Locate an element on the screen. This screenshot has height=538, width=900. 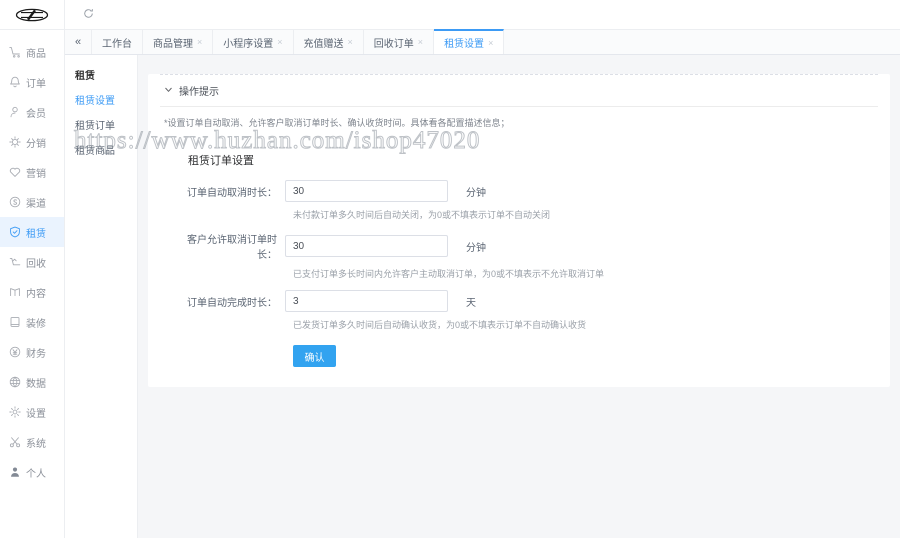
operation-tip-header: 操作提示 is located at coordinates (519, 91).